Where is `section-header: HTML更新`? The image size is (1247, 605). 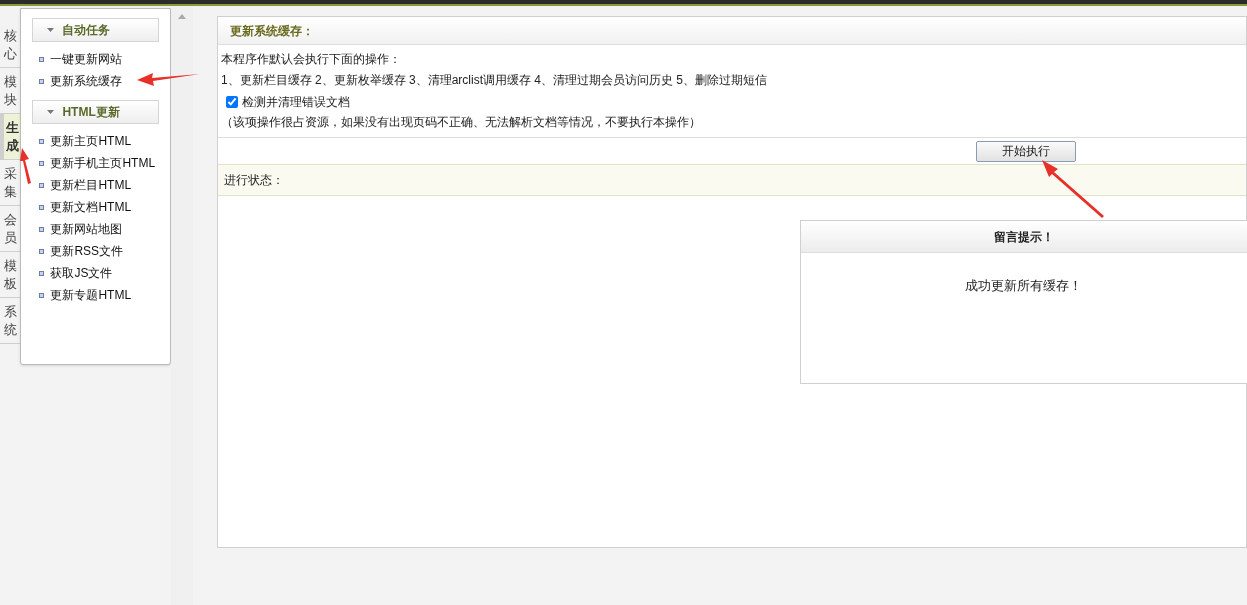 section-header: HTML更新 is located at coordinates (95, 112).